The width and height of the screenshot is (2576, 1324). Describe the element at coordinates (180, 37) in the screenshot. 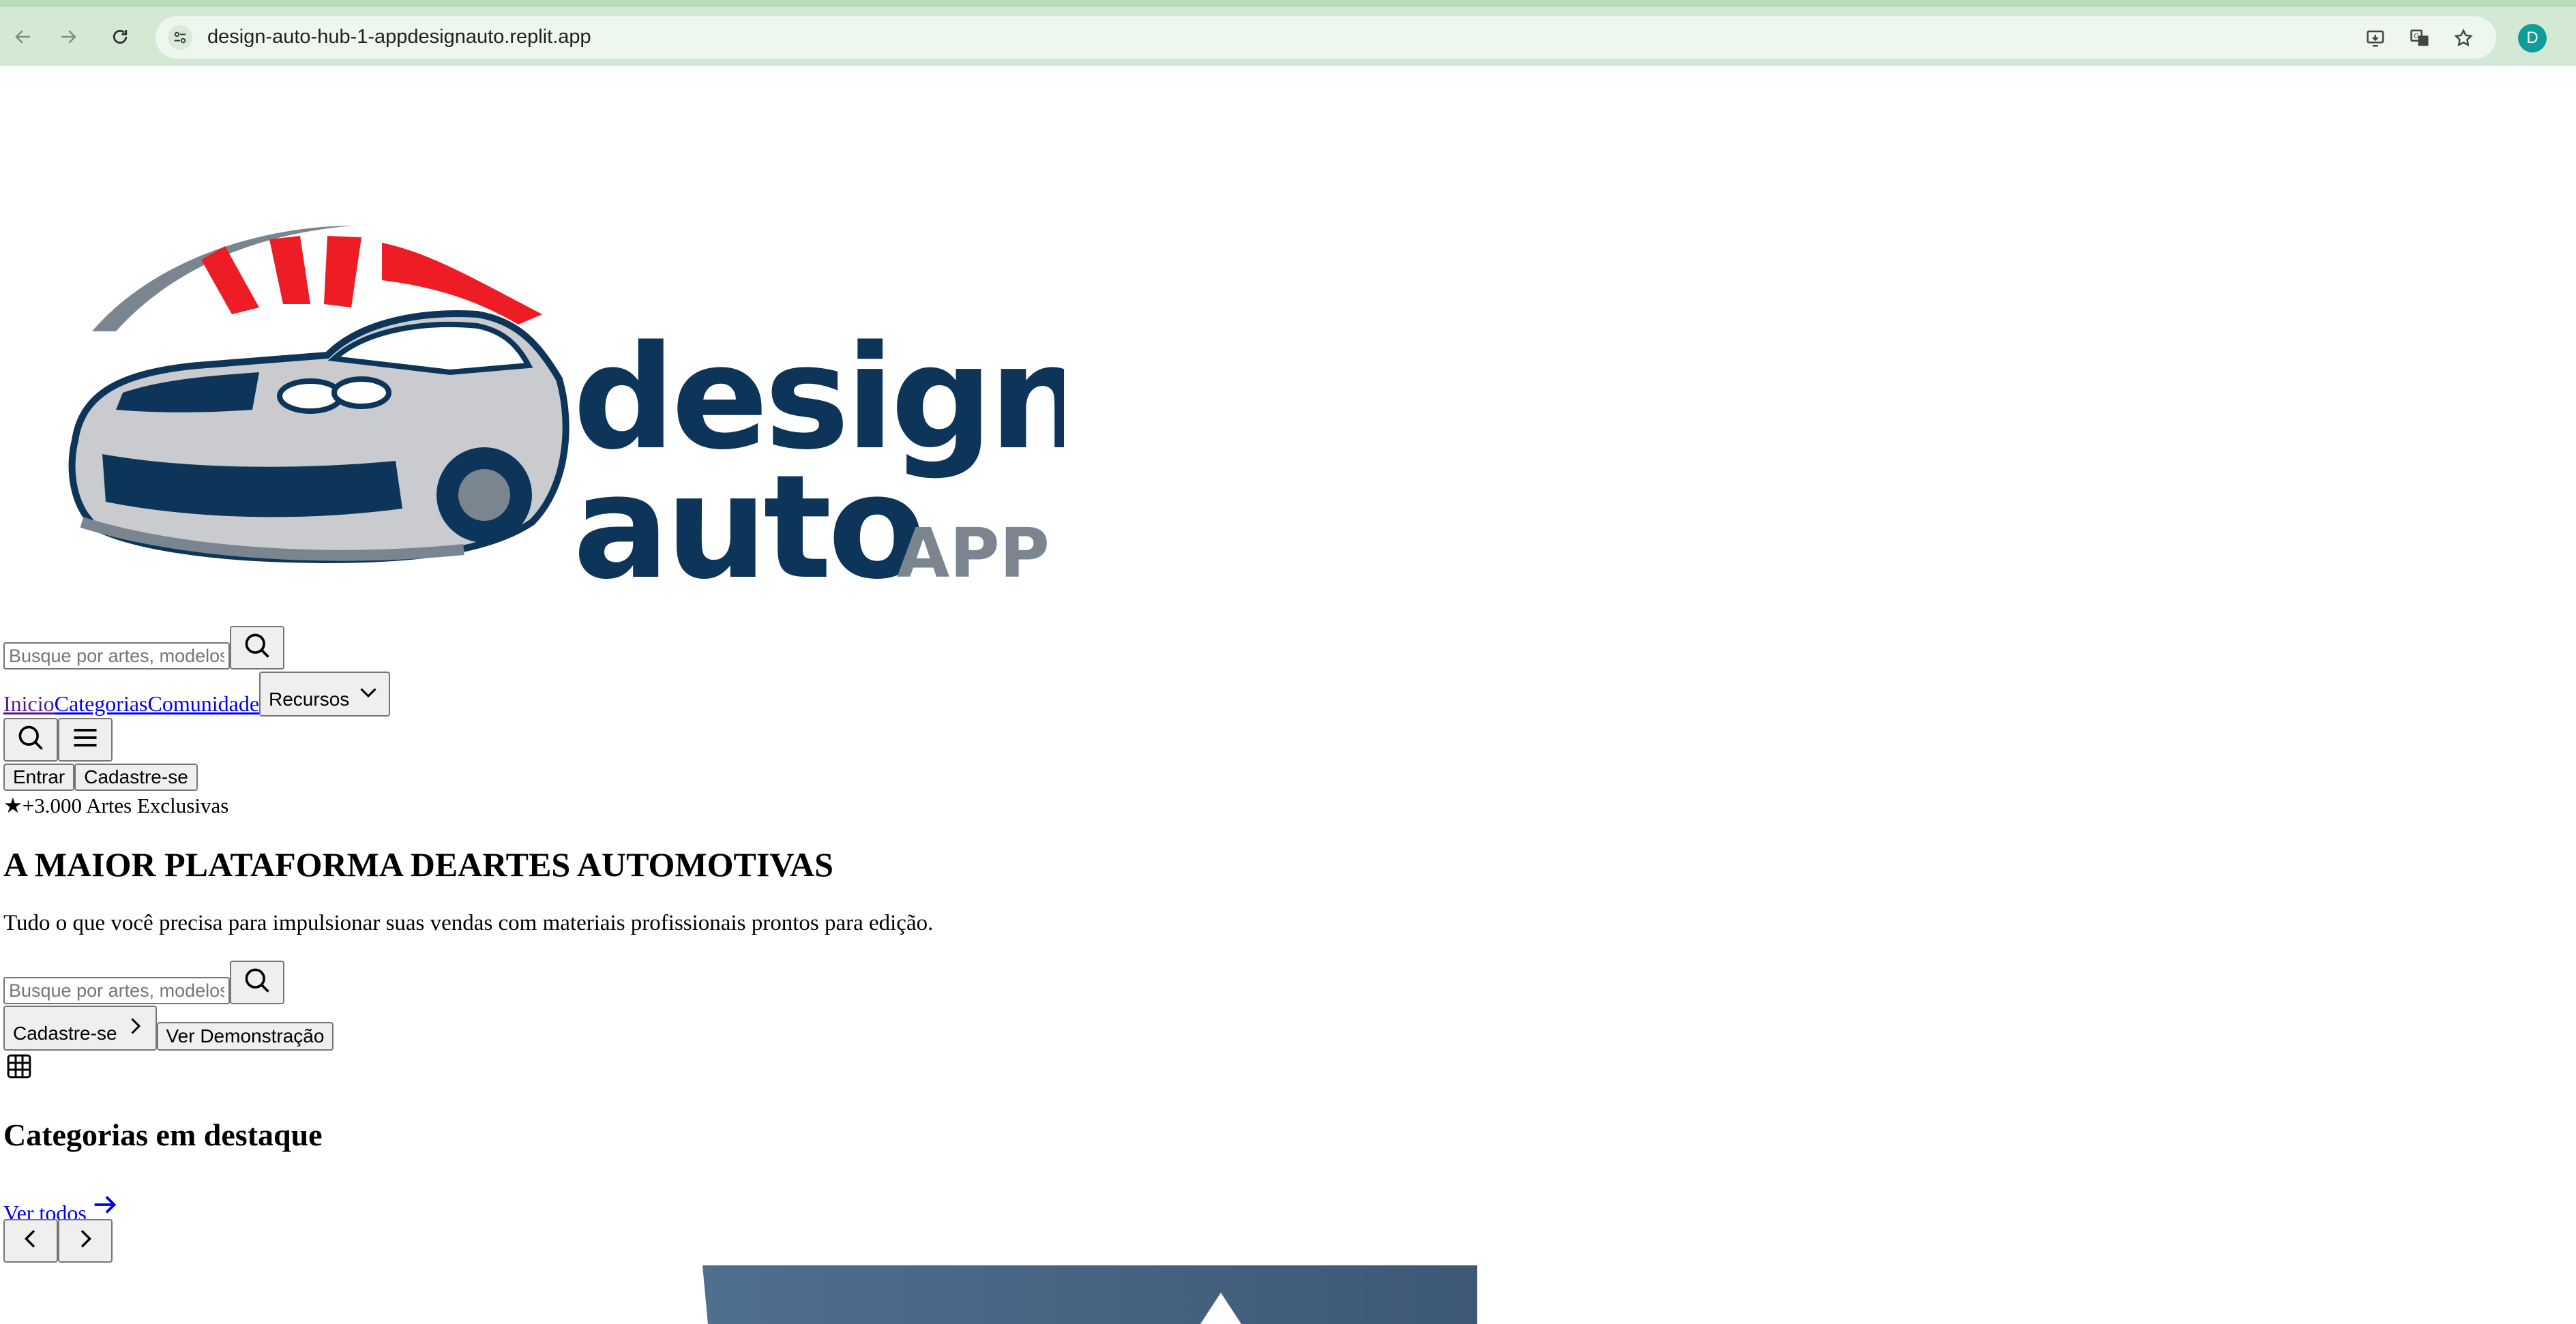

I see `site-settings-icon` at that location.